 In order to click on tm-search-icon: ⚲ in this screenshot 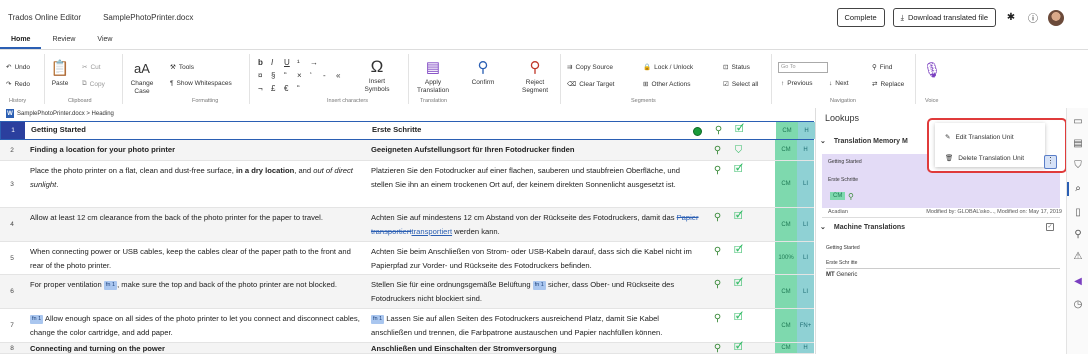, I will do `click(851, 196)`.